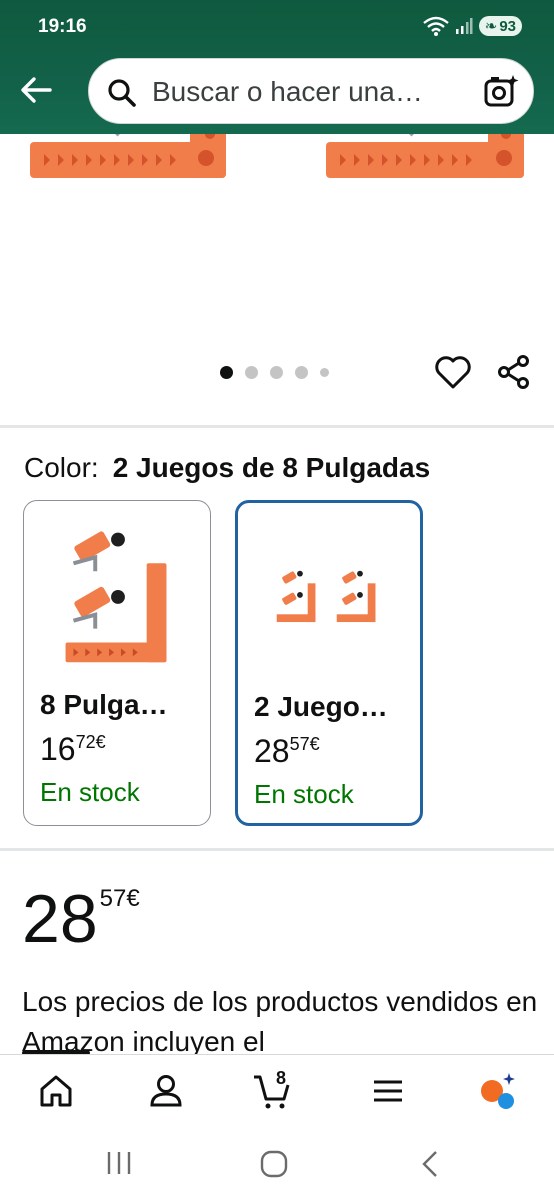 The width and height of the screenshot is (554, 1200). What do you see at coordinates (166, 1091) in the screenshot?
I see `account-icon` at bounding box center [166, 1091].